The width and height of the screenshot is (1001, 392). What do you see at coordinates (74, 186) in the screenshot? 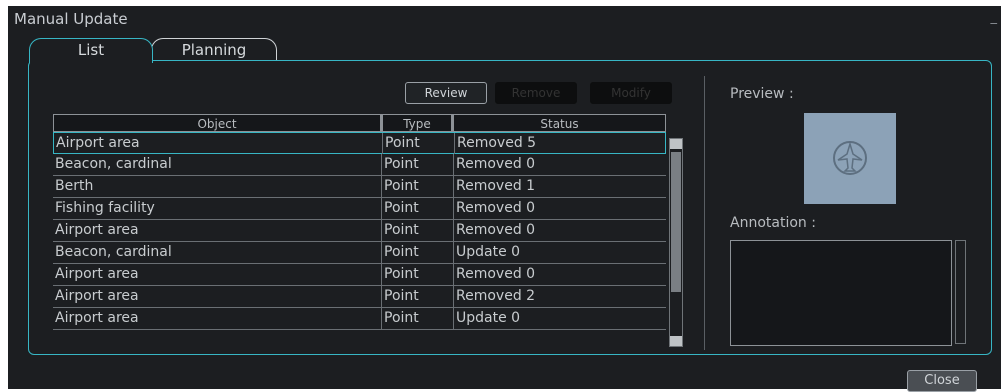
I see `cell-object: Berth` at bounding box center [74, 186].